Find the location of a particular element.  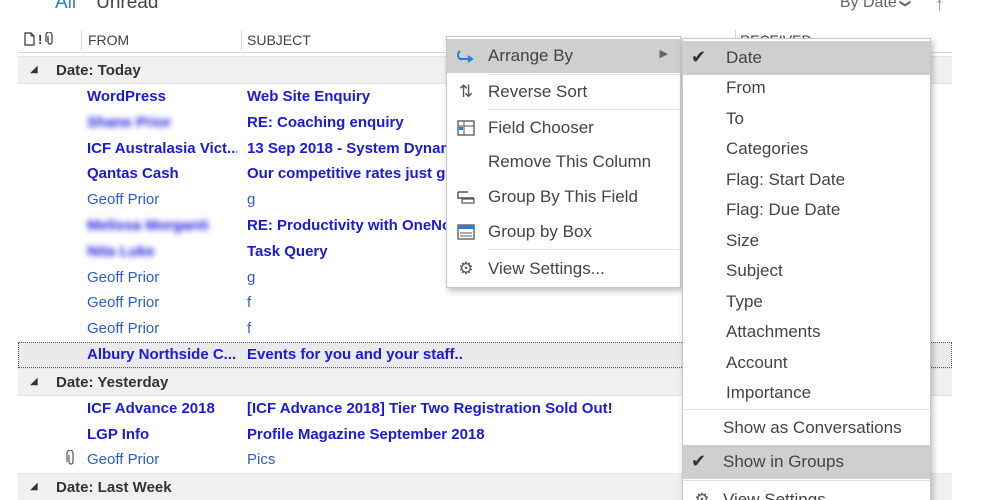

reverse-sort-icon: ⇅ is located at coordinates (466, 91).